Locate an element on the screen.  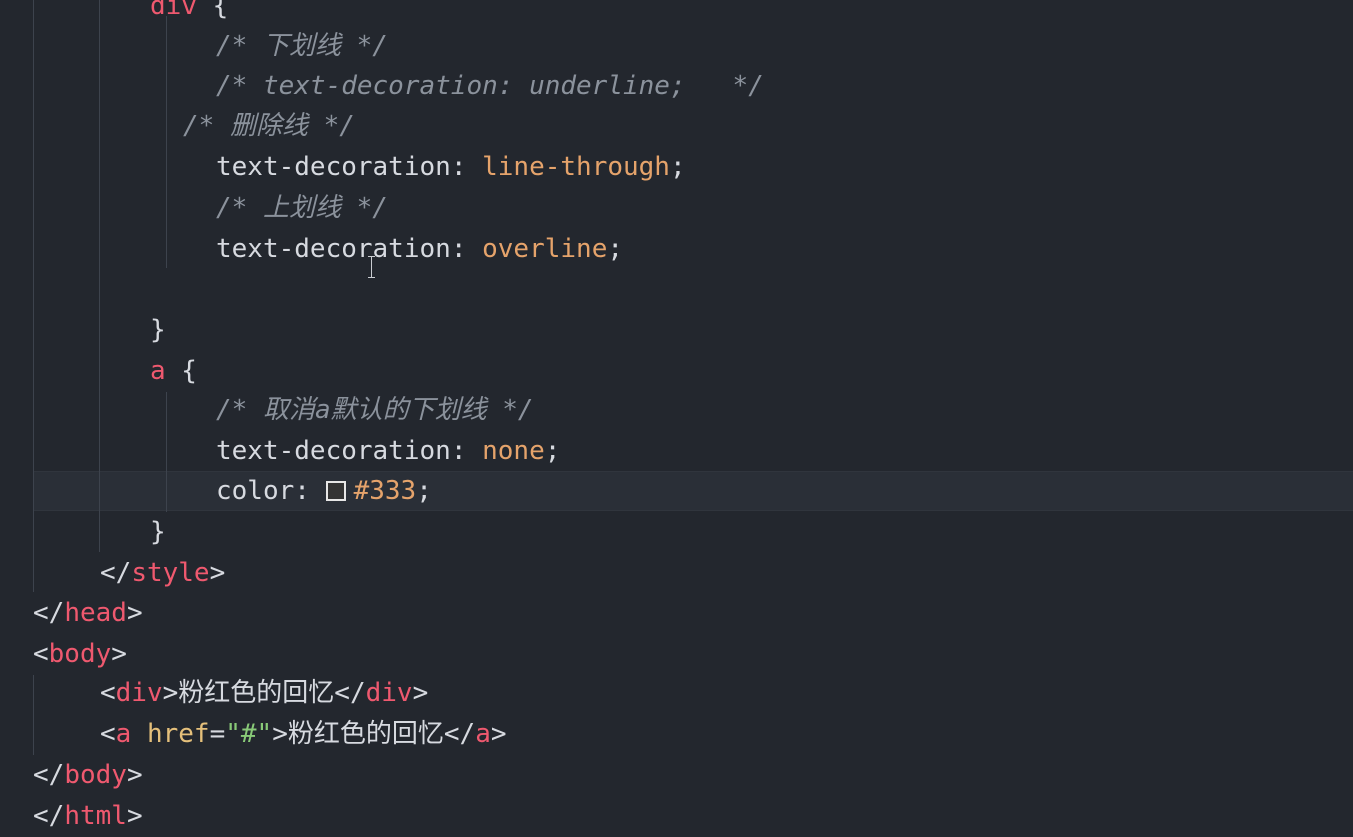
code-line: /* 删除线 */ is located at coordinates (269, 126).